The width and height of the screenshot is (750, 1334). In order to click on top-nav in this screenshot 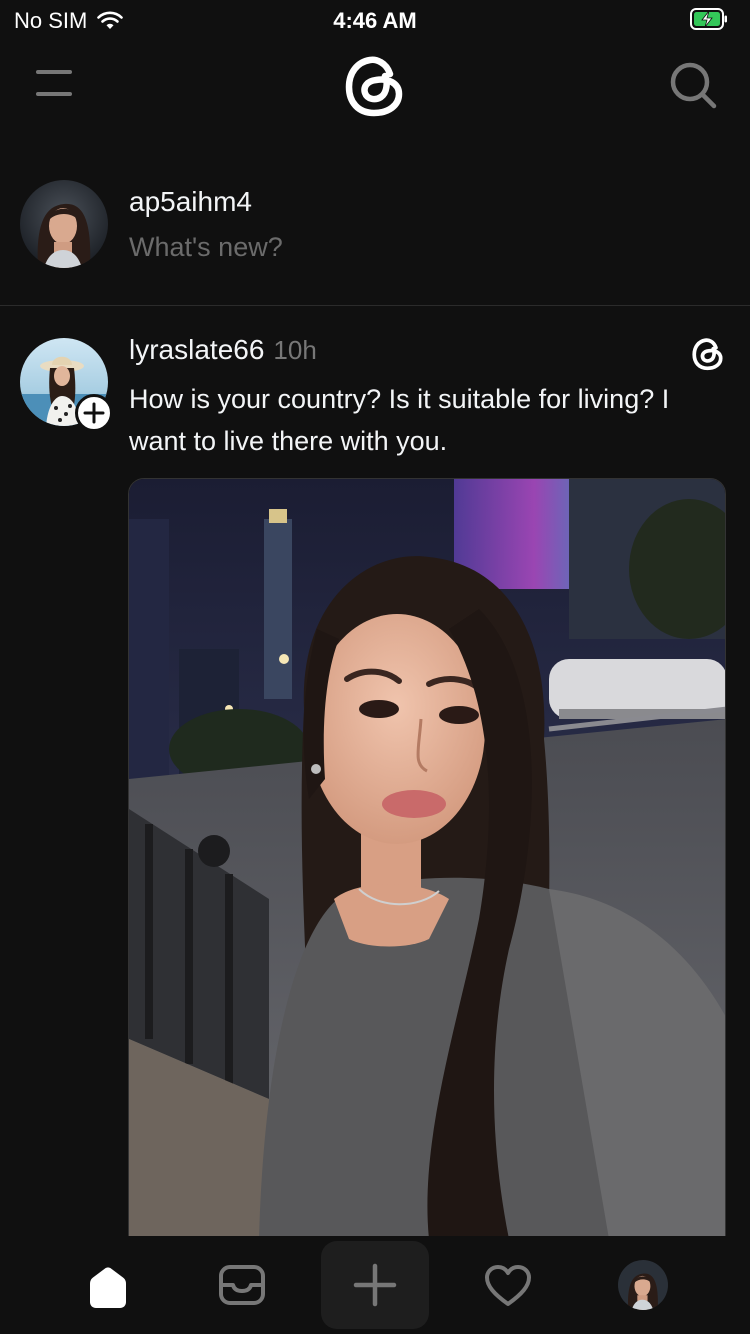, I will do `click(375, 85)`.